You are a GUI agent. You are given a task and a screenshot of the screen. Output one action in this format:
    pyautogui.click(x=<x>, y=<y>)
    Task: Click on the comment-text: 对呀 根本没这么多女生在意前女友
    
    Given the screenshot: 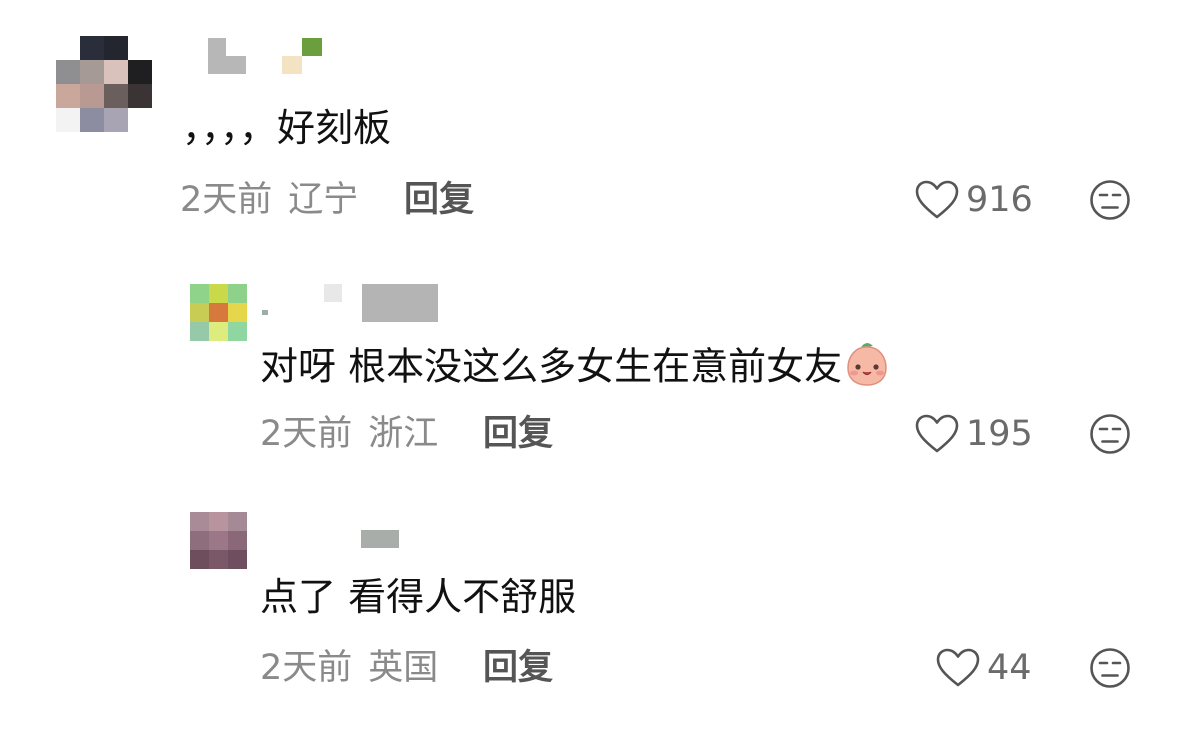 What is the action you would take?
    pyautogui.click(x=575, y=369)
    